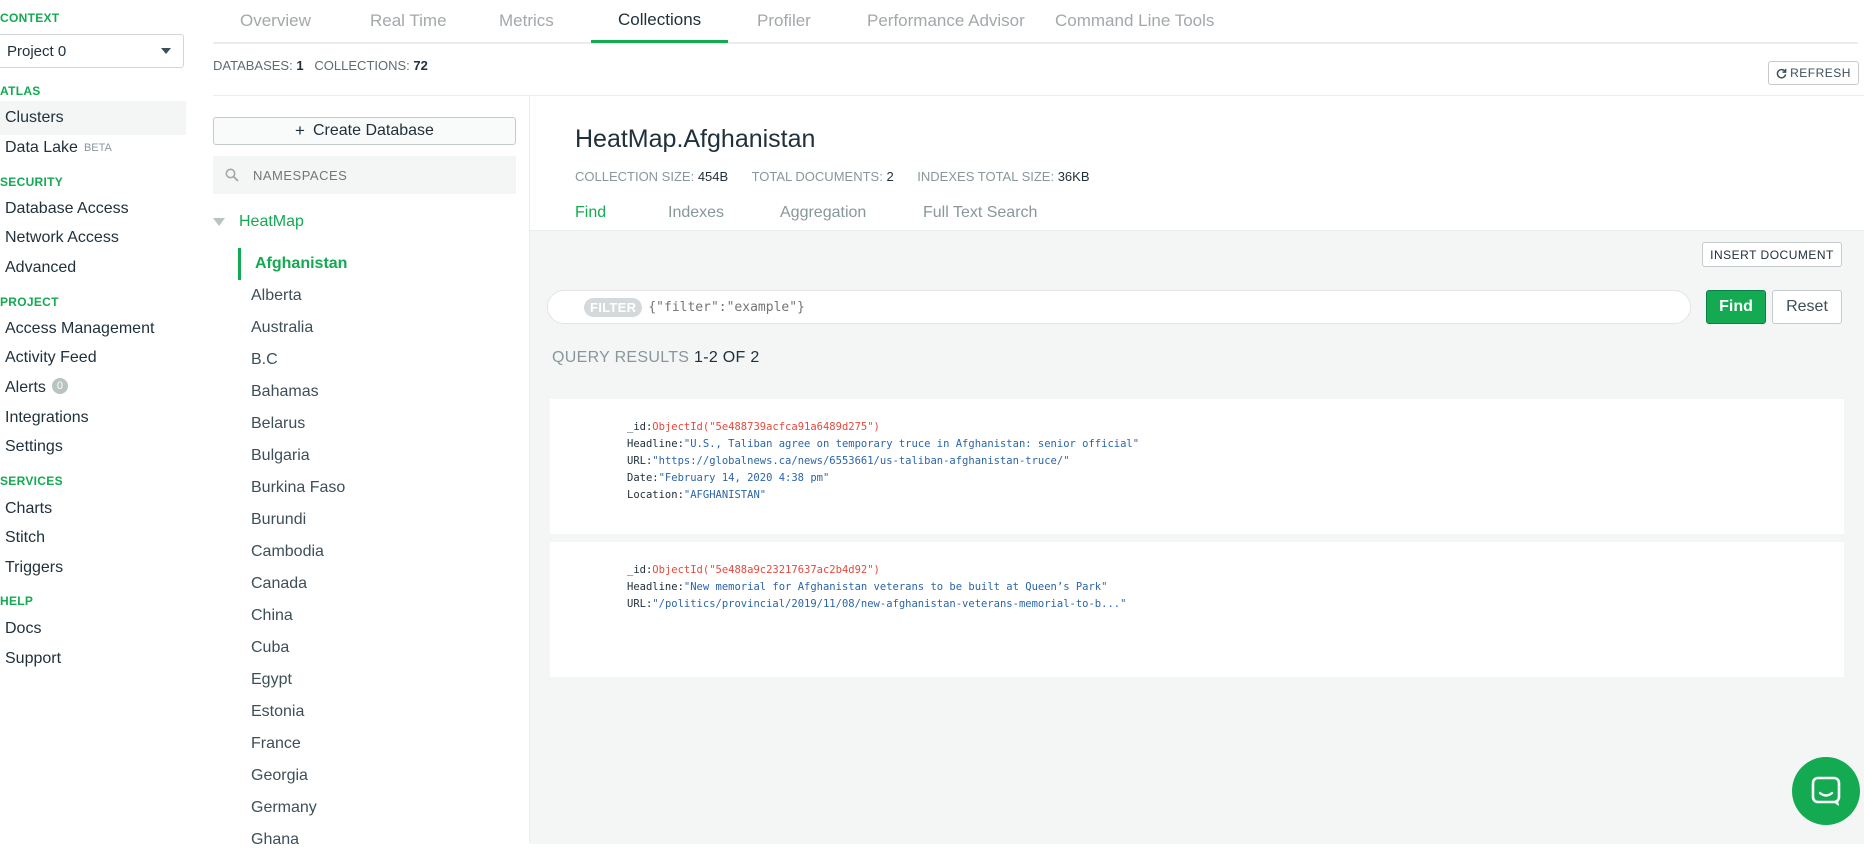 The width and height of the screenshot is (1864, 856). What do you see at coordinates (93, 238) in the screenshot?
I see `sidebar-item-network-access: Network Access` at bounding box center [93, 238].